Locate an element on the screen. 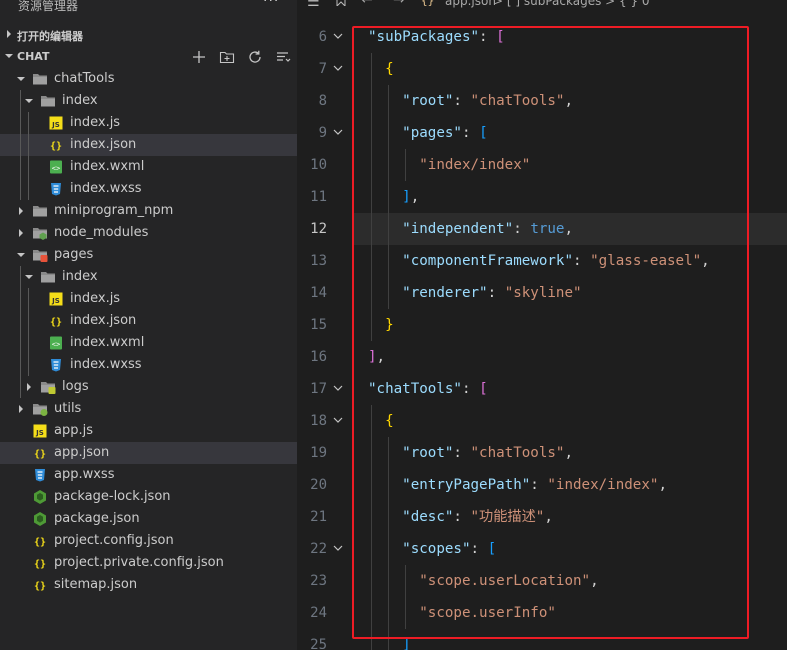 The width and height of the screenshot is (787, 650). tree-item-label: app.js is located at coordinates (73, 430).